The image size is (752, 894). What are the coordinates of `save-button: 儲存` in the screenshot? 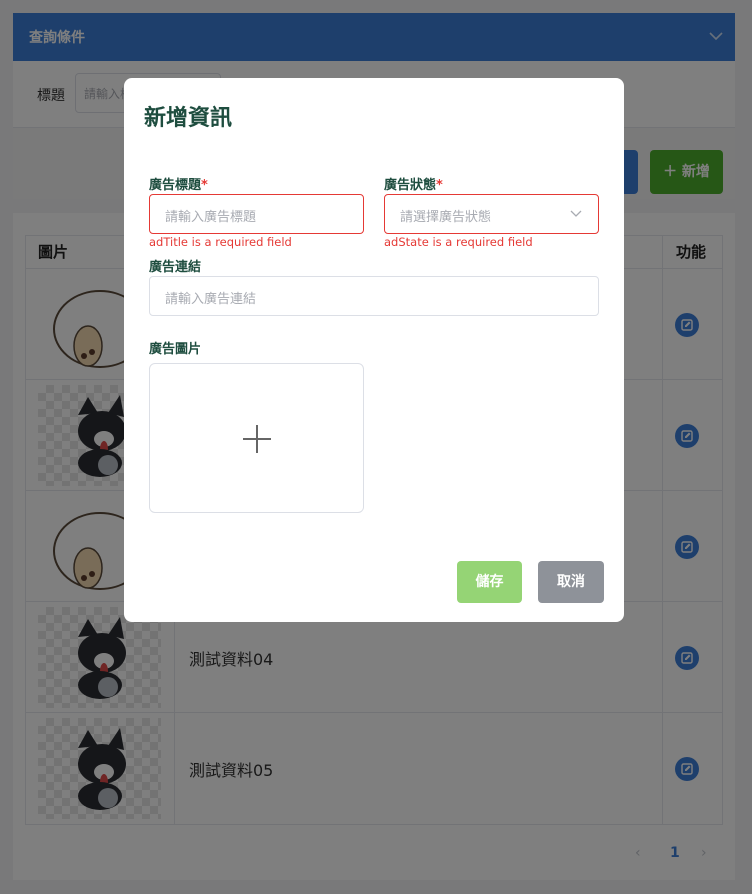 It's located at (489, 582).